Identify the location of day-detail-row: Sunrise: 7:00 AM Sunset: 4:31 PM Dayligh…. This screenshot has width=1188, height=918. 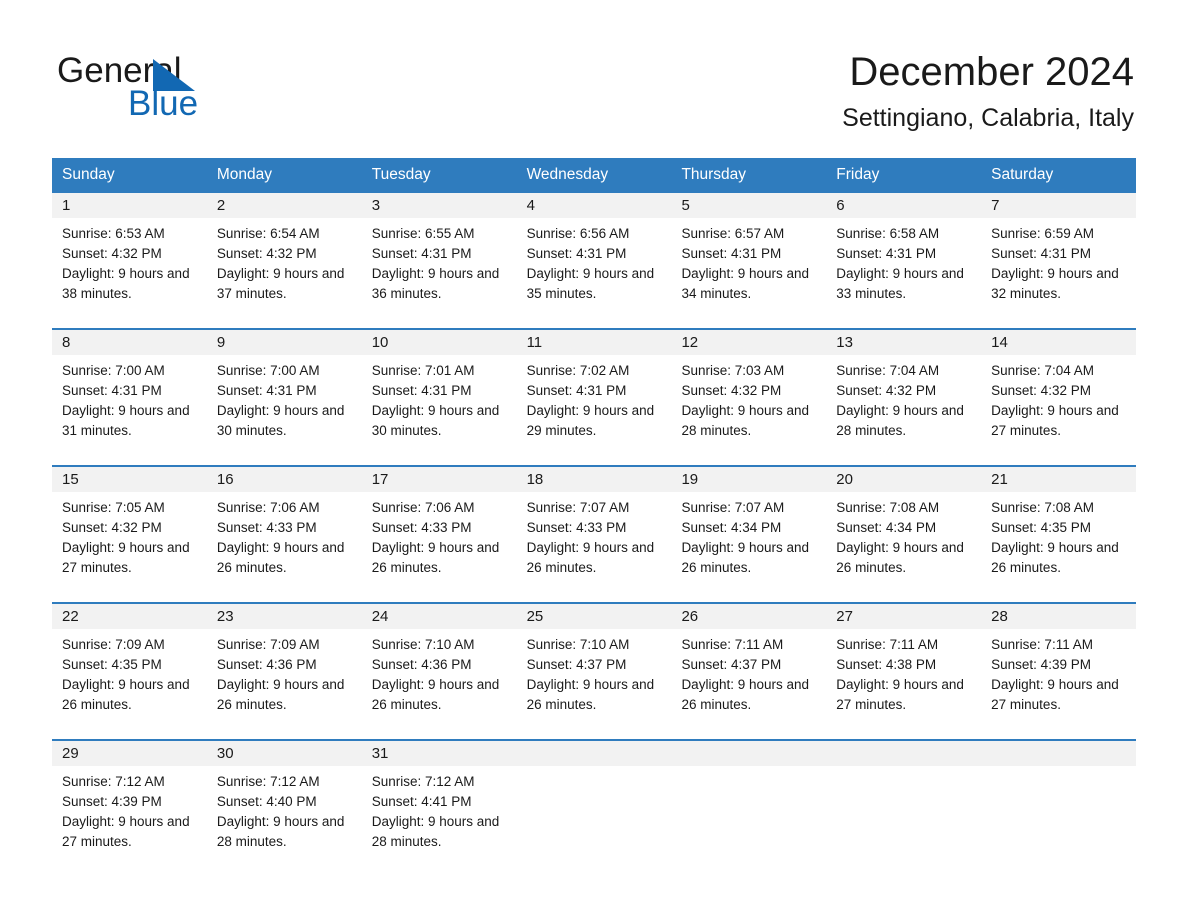
(594, 401).